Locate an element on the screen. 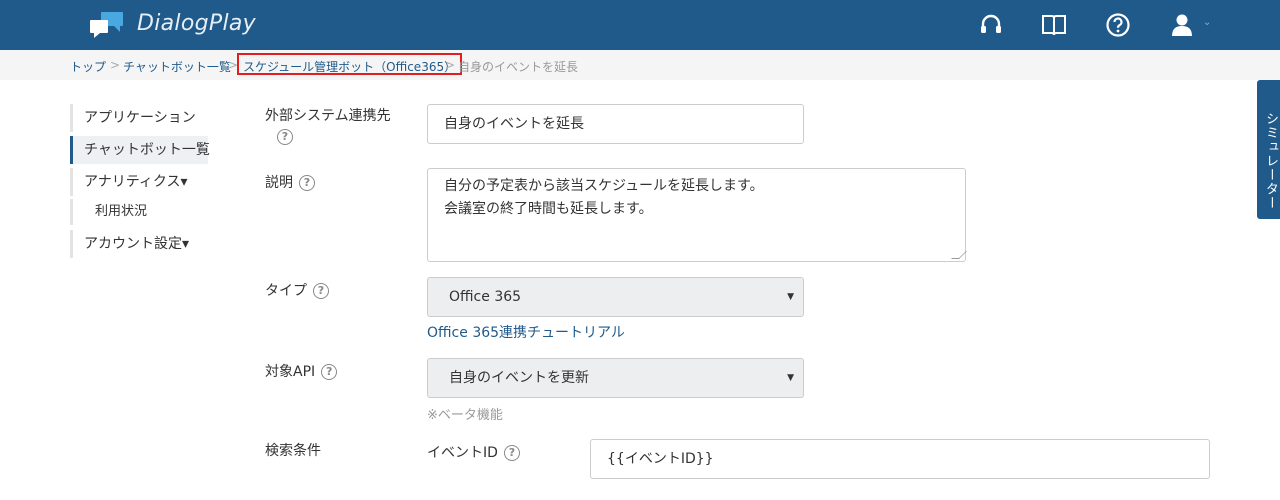 This screenshot has height=500, width=1280. headset-icon is located at coordinates (991, 25).